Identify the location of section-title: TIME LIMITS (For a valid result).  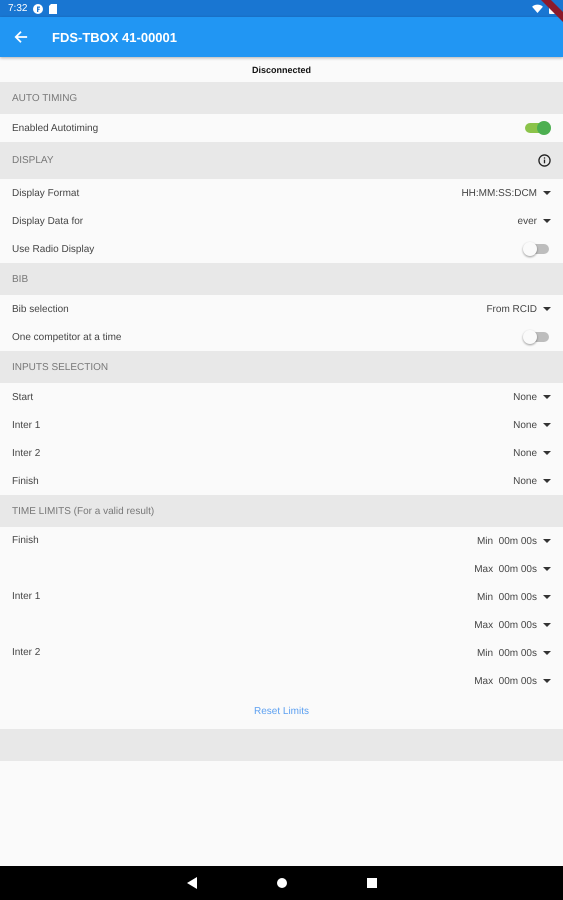
(83, 511).